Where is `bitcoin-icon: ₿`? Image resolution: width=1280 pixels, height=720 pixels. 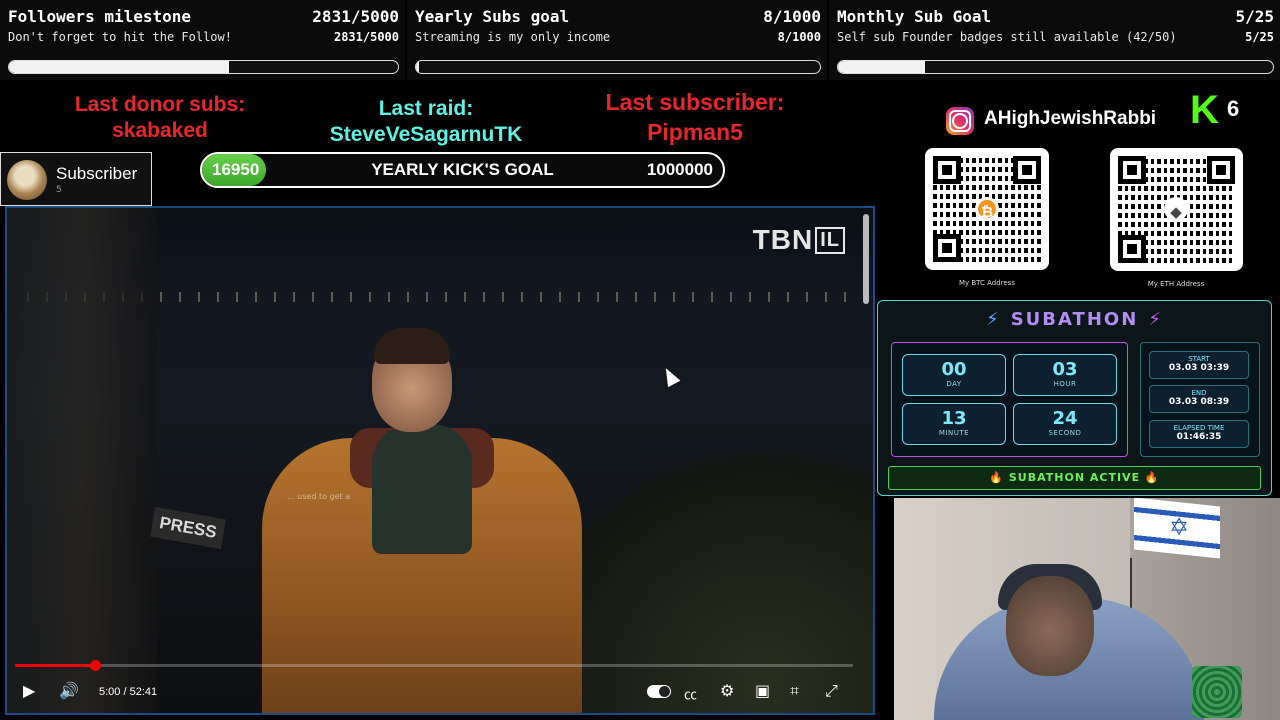
bitcoin-icon: ₿ is located at coordinates (987, 209).